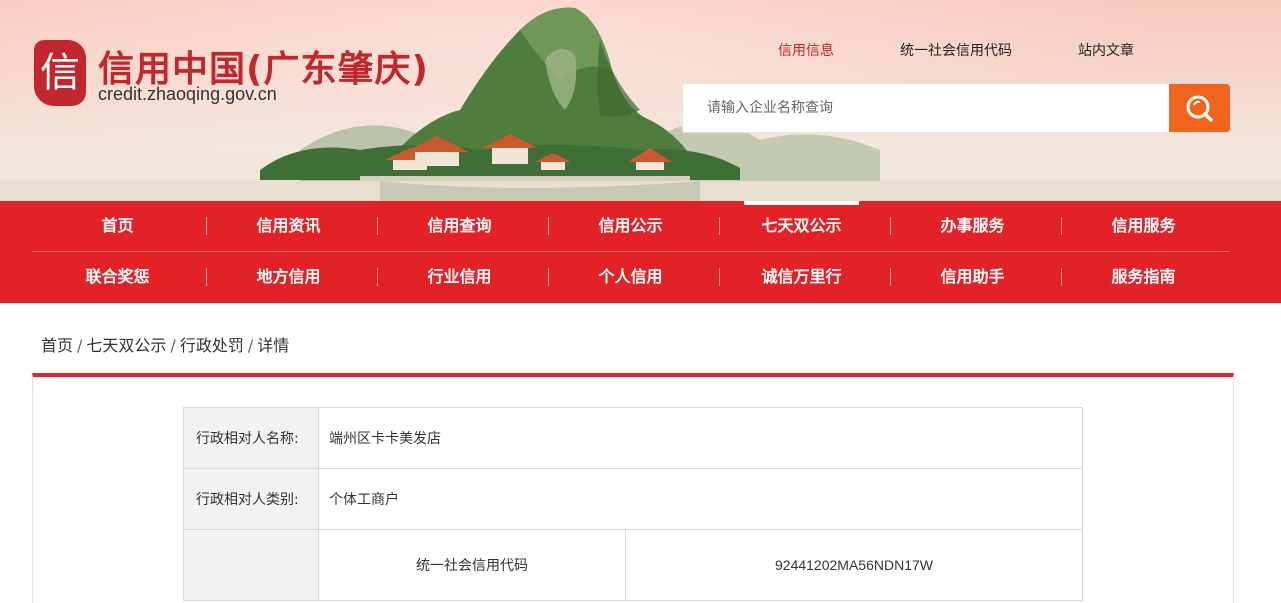 This screenshot has height=603, width=1281. I want to click on search-button, so click(1199, 108).